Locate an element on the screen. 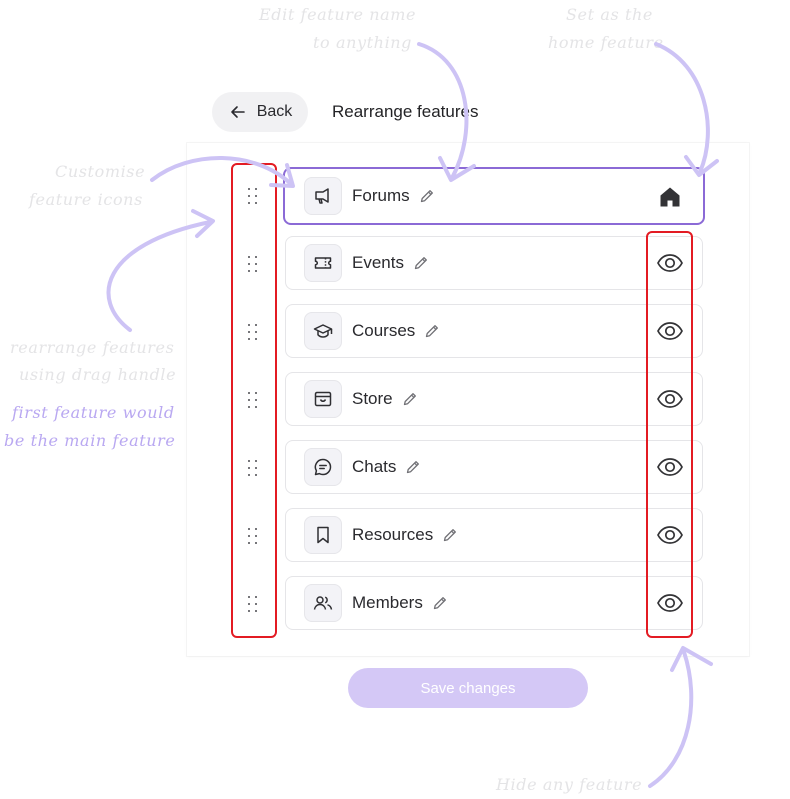 This screenshot has height=799, width=790. ticket-icon is located at coordinates (323, 263).